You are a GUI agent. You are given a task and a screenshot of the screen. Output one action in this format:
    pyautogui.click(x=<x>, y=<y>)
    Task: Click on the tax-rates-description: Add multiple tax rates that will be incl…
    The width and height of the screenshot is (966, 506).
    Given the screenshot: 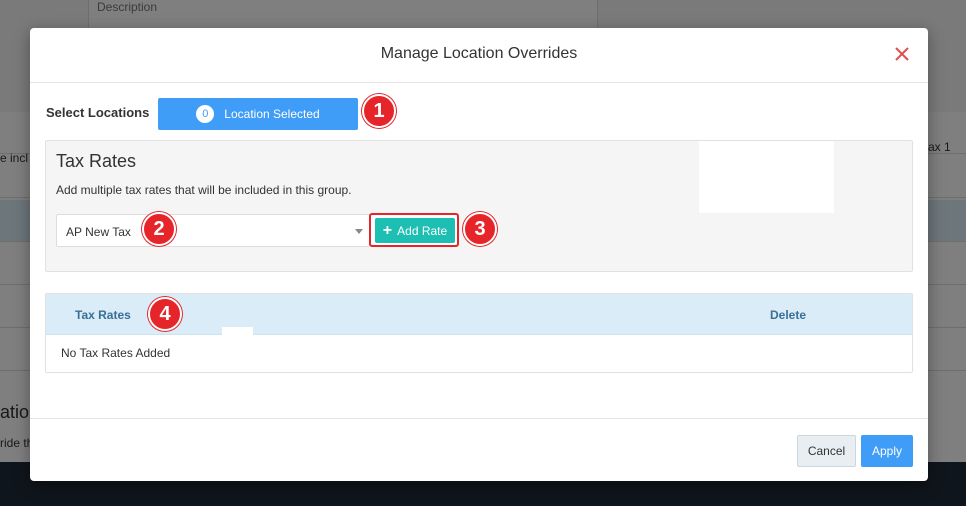 What is the action you would take?
    pyautogui.click(x=204, y=190)
    